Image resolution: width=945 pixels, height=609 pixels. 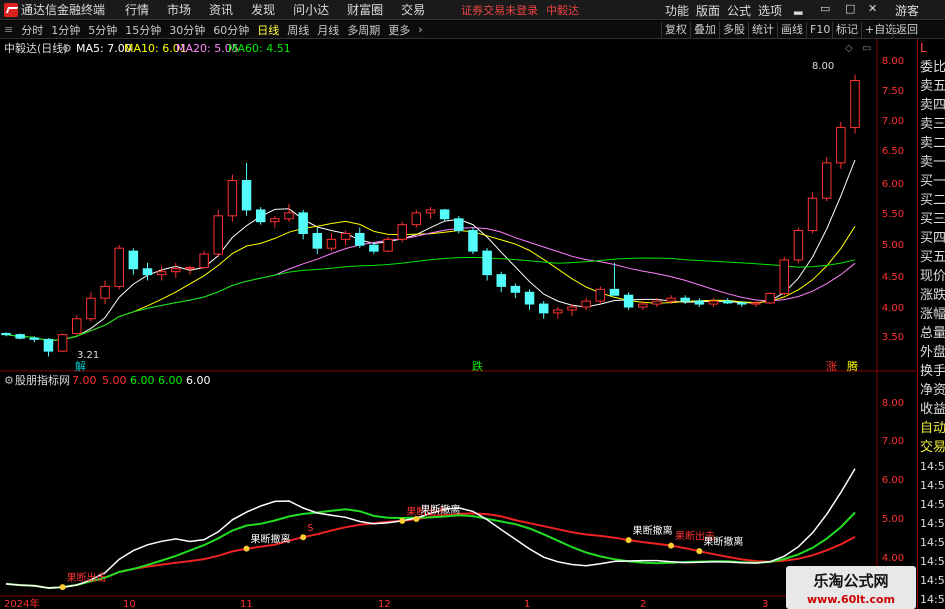 What do you see at coordinates (67, 48) in the screenshot?
I see `settings-gear-icon: ⚙` at bounding box center [67, 48].